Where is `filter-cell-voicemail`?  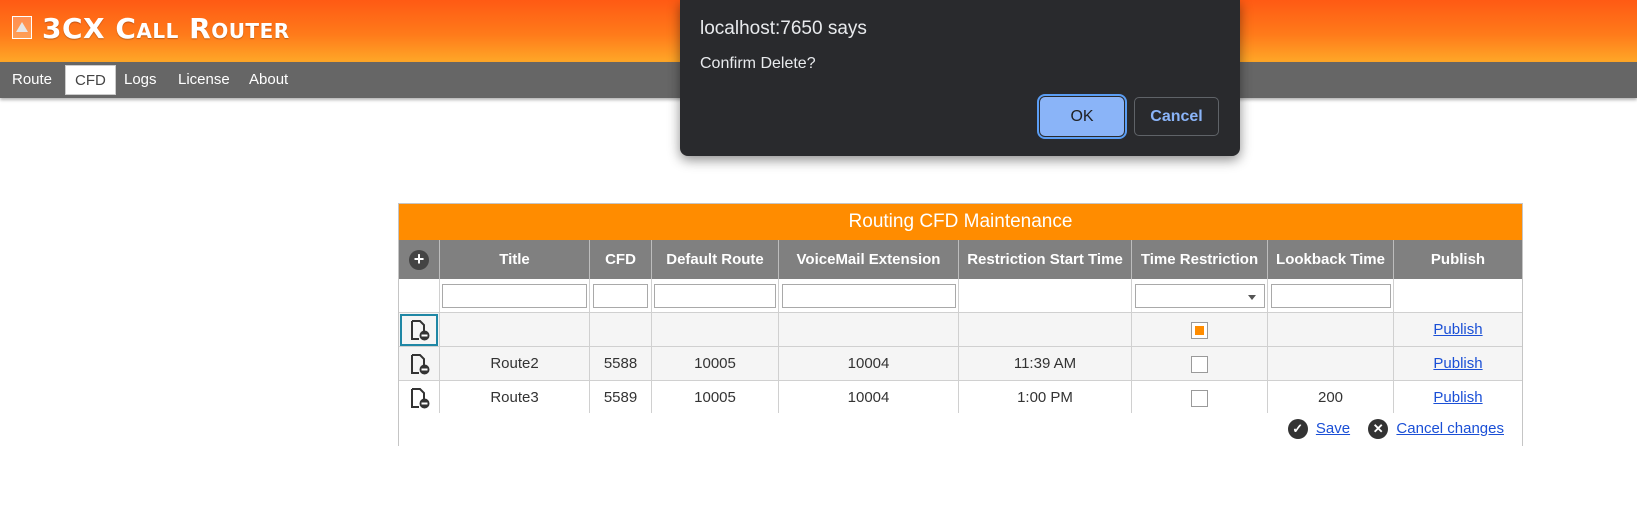
filter-cell-voicemail is located at coordinates (869, 296).